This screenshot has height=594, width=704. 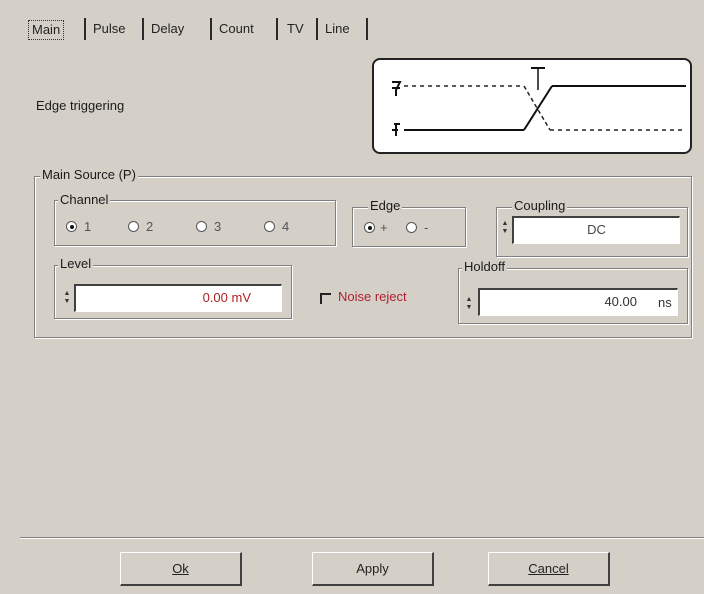 What do you see at coordinates (150, 226) in the screenshot?
I see `channel-option-label: 2` at bounding box center [150, 226].